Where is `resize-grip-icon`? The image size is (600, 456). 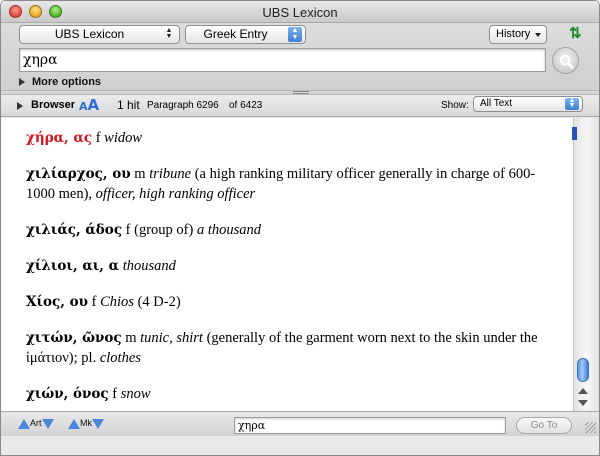 resize-grip-icon is located at coordinates (590, 427).